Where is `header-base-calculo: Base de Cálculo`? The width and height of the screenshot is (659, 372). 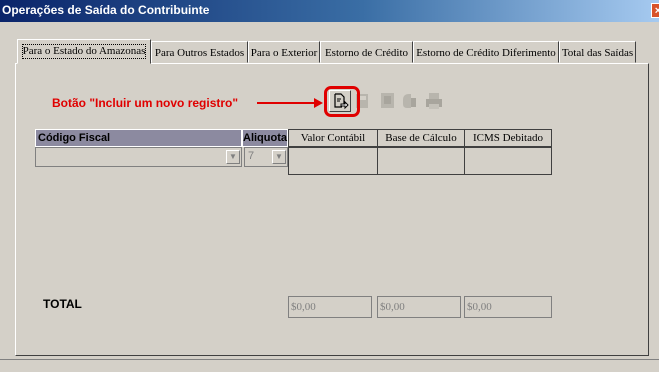
header-base-calculo: Base de Cálculo is located at coordinates (421, 138).